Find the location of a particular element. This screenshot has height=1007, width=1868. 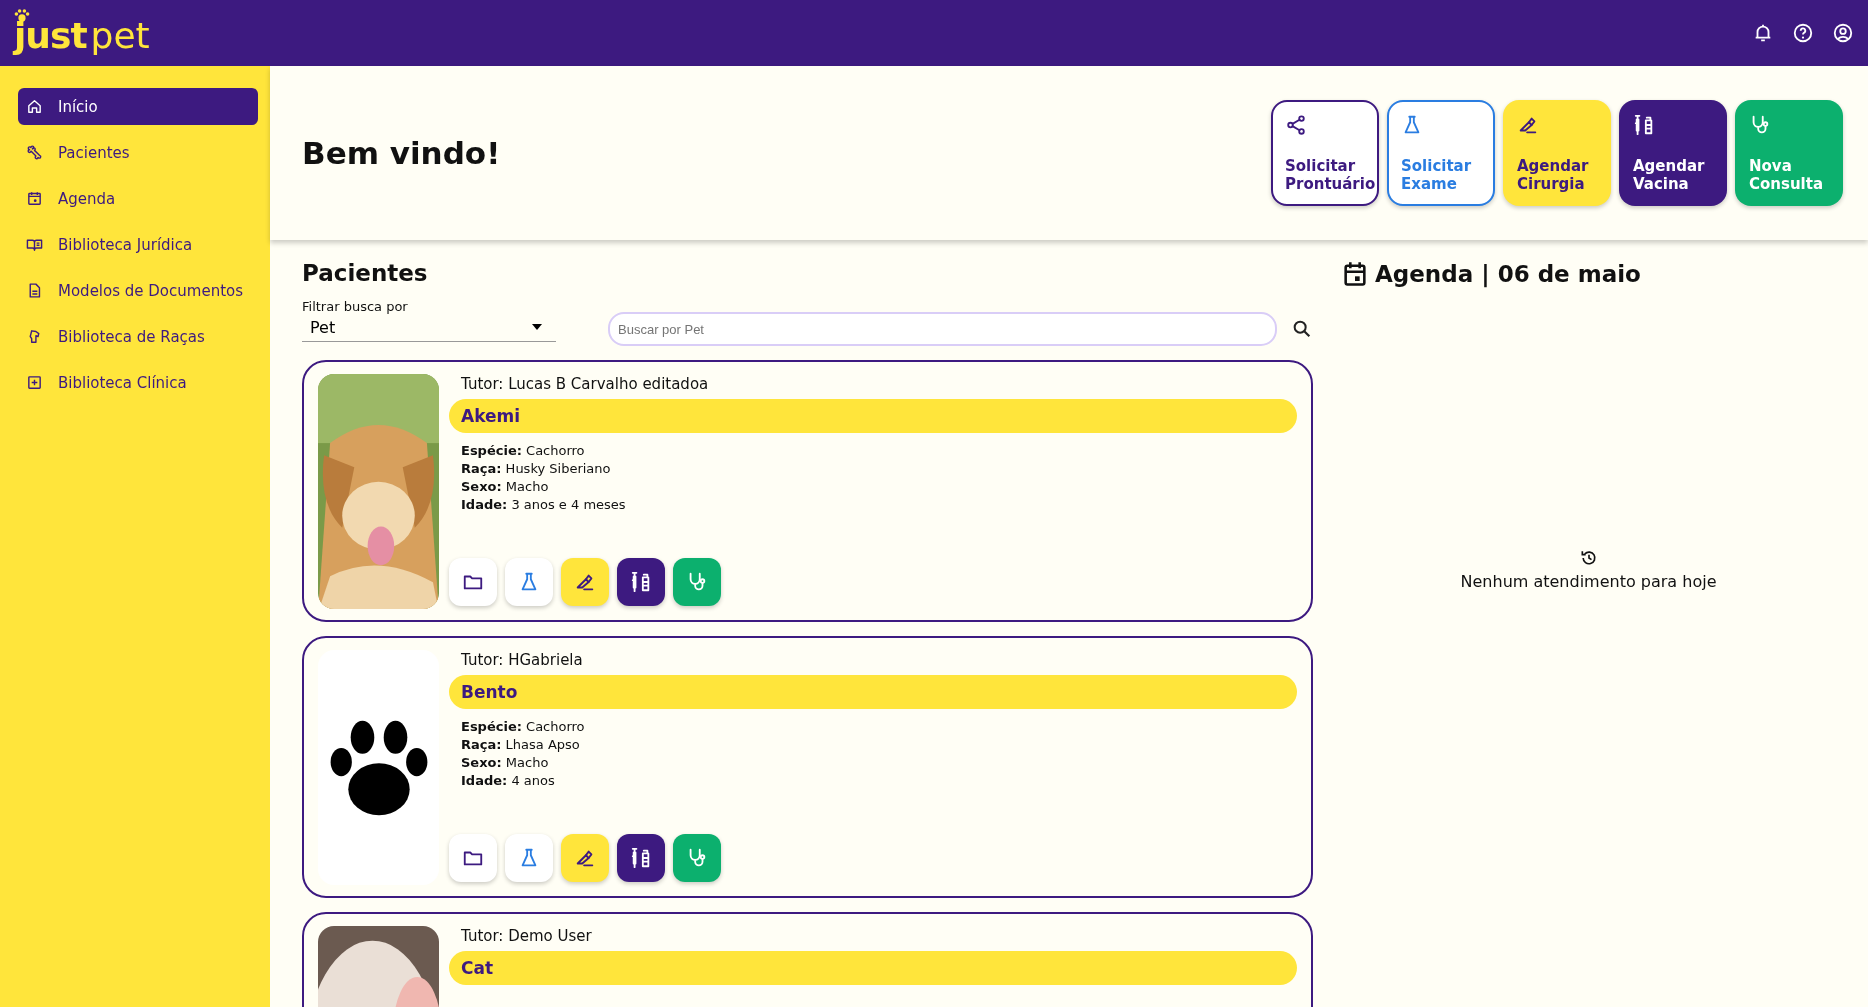

sidebar-item: Biblioteca Clínica is located at coordinates (138, 382).